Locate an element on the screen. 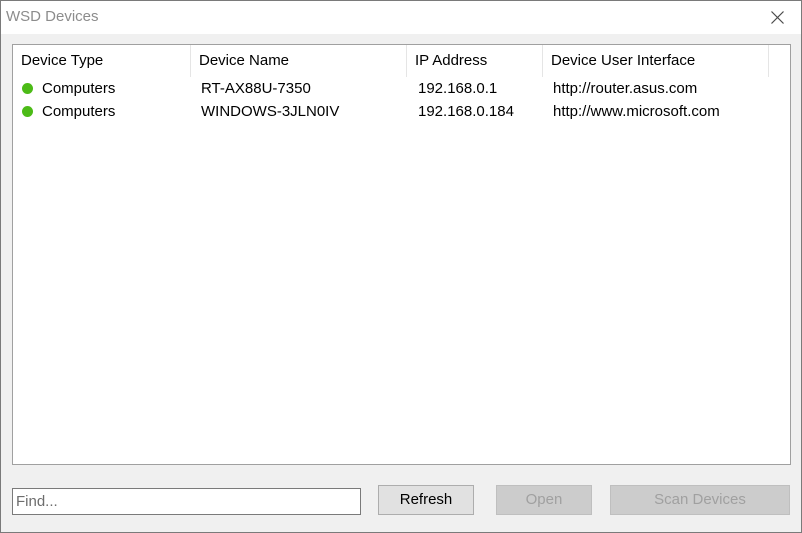 The image size is (802, 533). cell-ip-address: 192.168.0.1 is located at coordinates (458, 88).